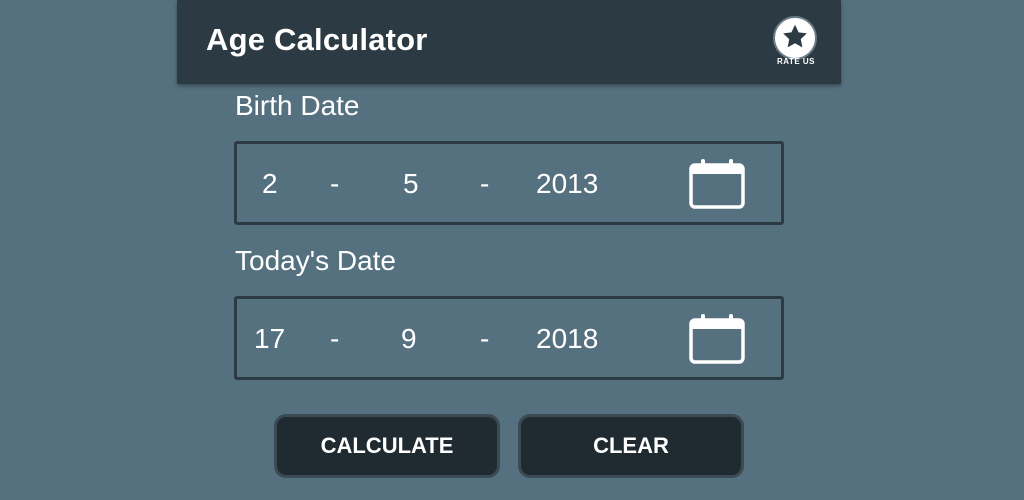 This screenshot has width=1024, height=500. Describe the element at coordinates (796, 61) in the screenshot. I see `rate-us-label: RATE US` at that location.